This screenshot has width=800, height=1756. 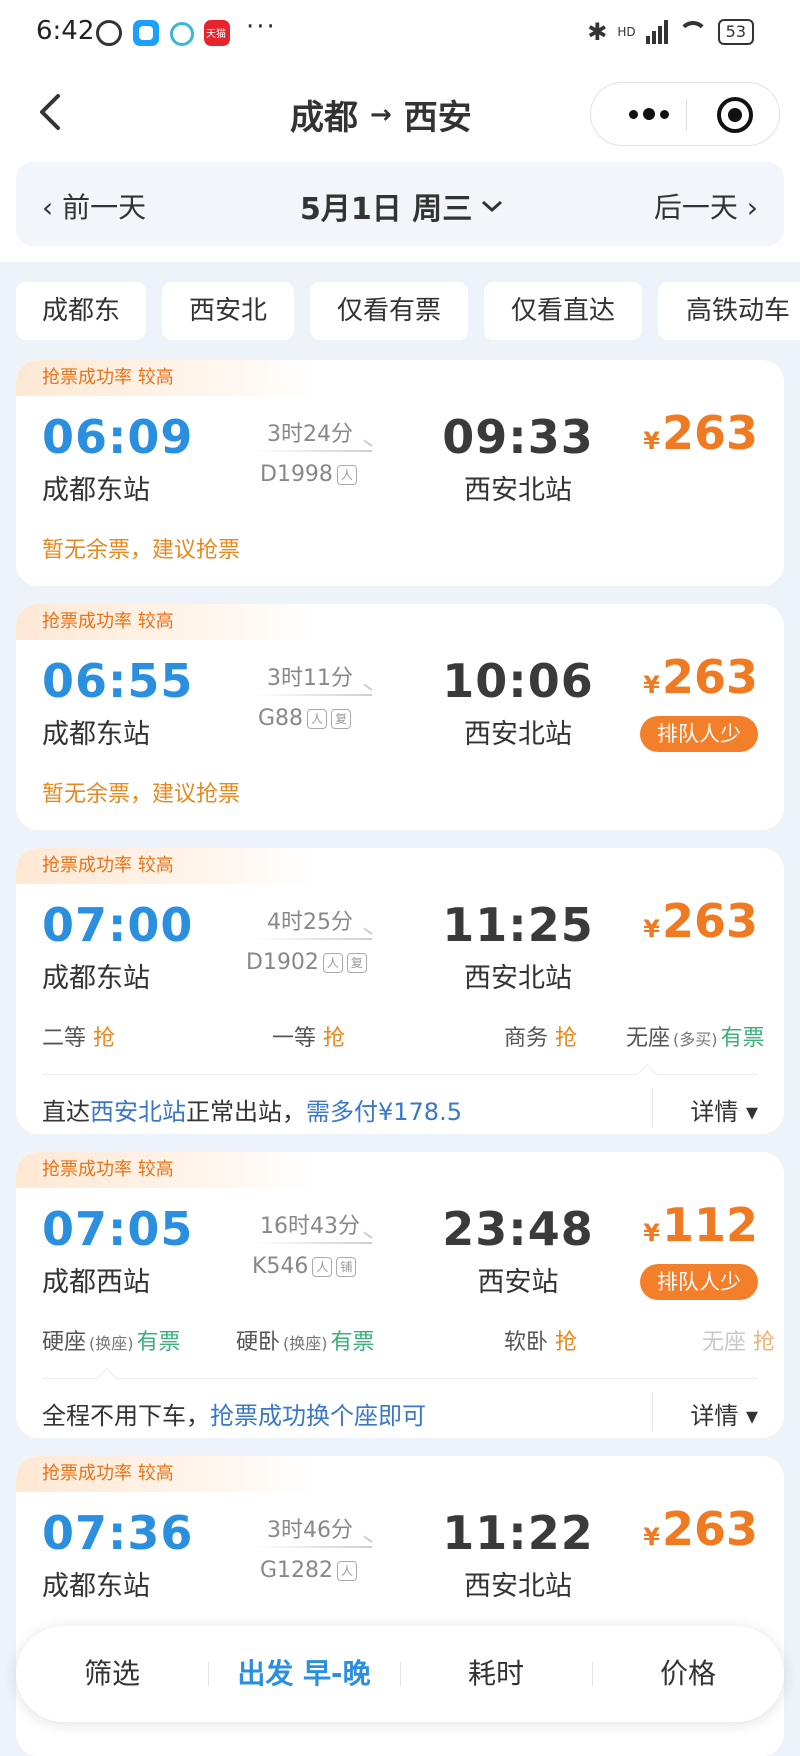 I want to click on seat-name: 硬卧, so click(x=258, y=1342).